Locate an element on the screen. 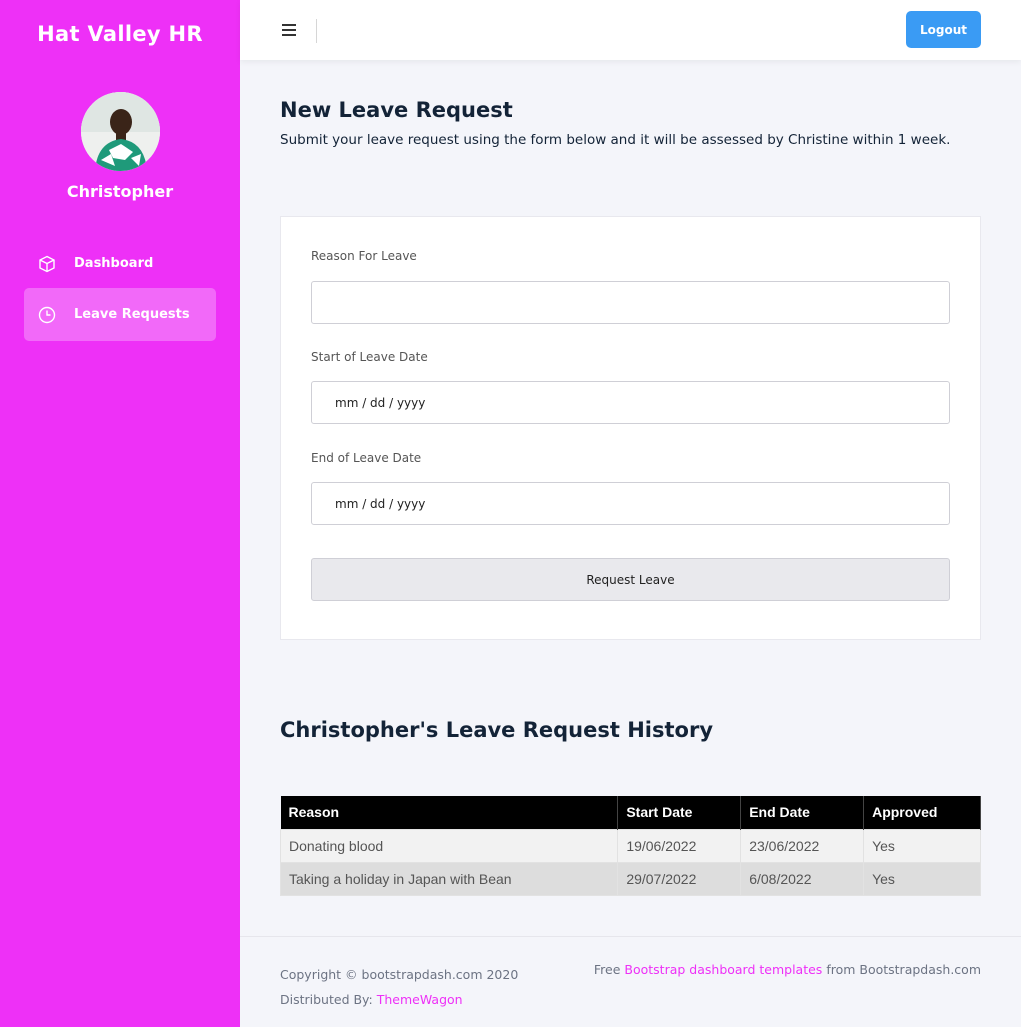  column-header-end-date: End Date is located at coordinates (802, 812).